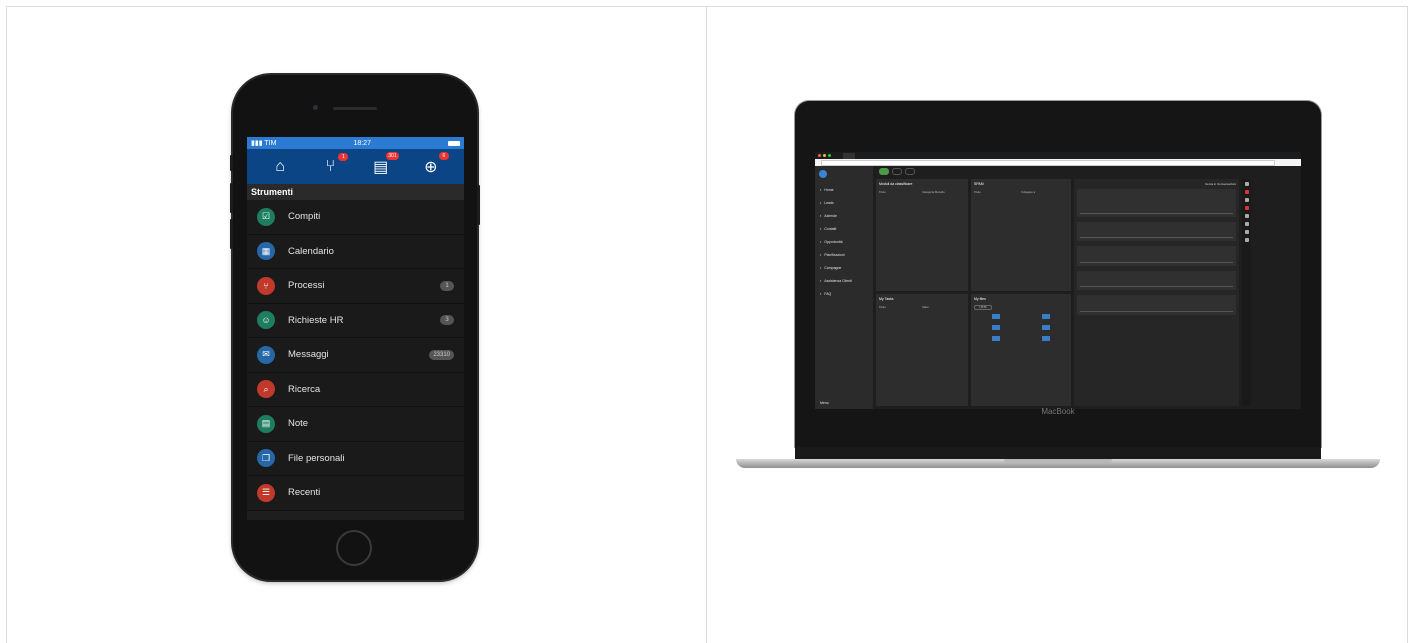 This screenshot has height=643, width=1414. Describe the element at coordinates (834, 254) in the screenshot. I see `sidebar-item-label: Pianificazioni` at that location.